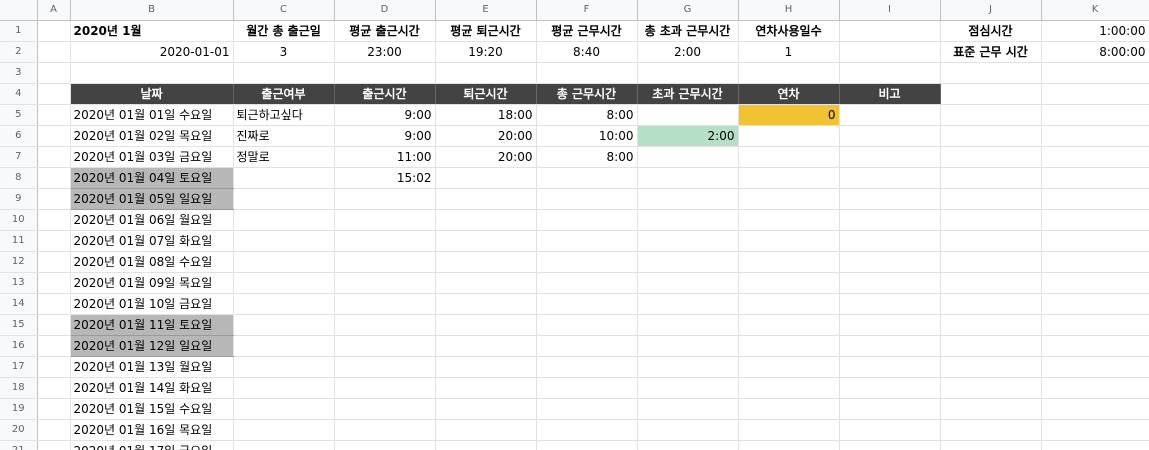  I want to click on clock-in-cell: 15:02, so click(385, 178).